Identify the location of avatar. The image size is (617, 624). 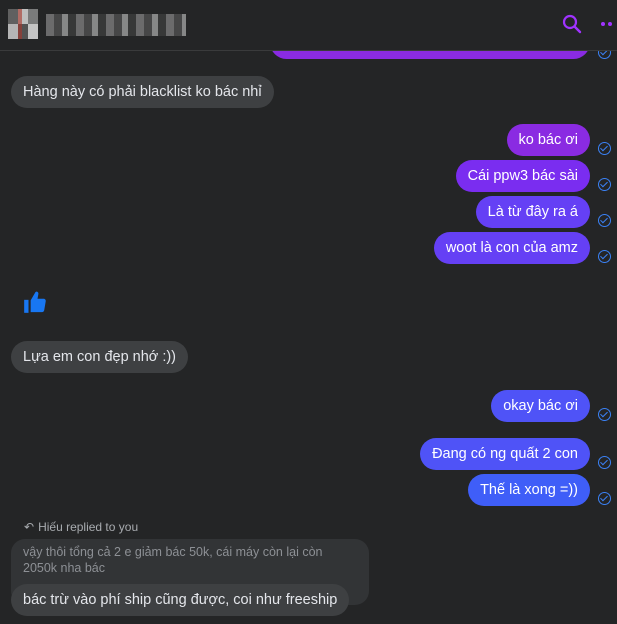
(23, 24).